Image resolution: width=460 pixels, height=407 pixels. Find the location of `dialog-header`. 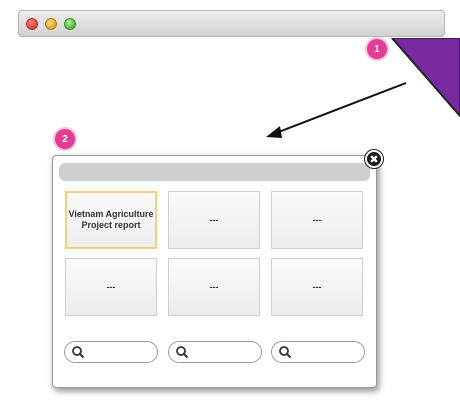

dialog-header is located at coordinates (214, 172).